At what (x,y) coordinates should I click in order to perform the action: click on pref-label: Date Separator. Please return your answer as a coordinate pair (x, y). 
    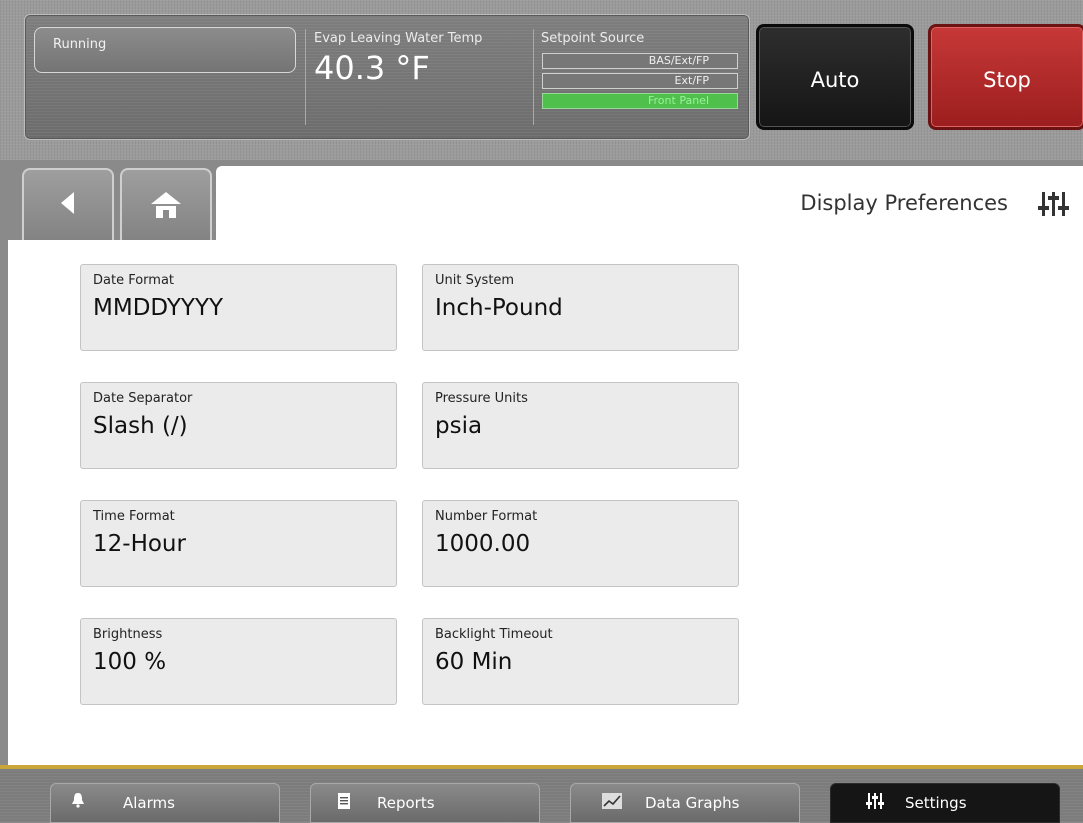
    Looking at the image, I should click on (143, 398).